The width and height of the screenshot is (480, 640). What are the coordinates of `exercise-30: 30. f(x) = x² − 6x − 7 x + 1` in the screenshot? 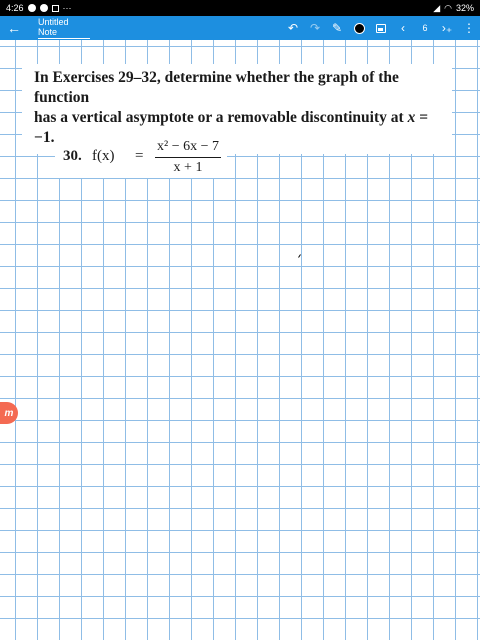 It's located at (141, 158).